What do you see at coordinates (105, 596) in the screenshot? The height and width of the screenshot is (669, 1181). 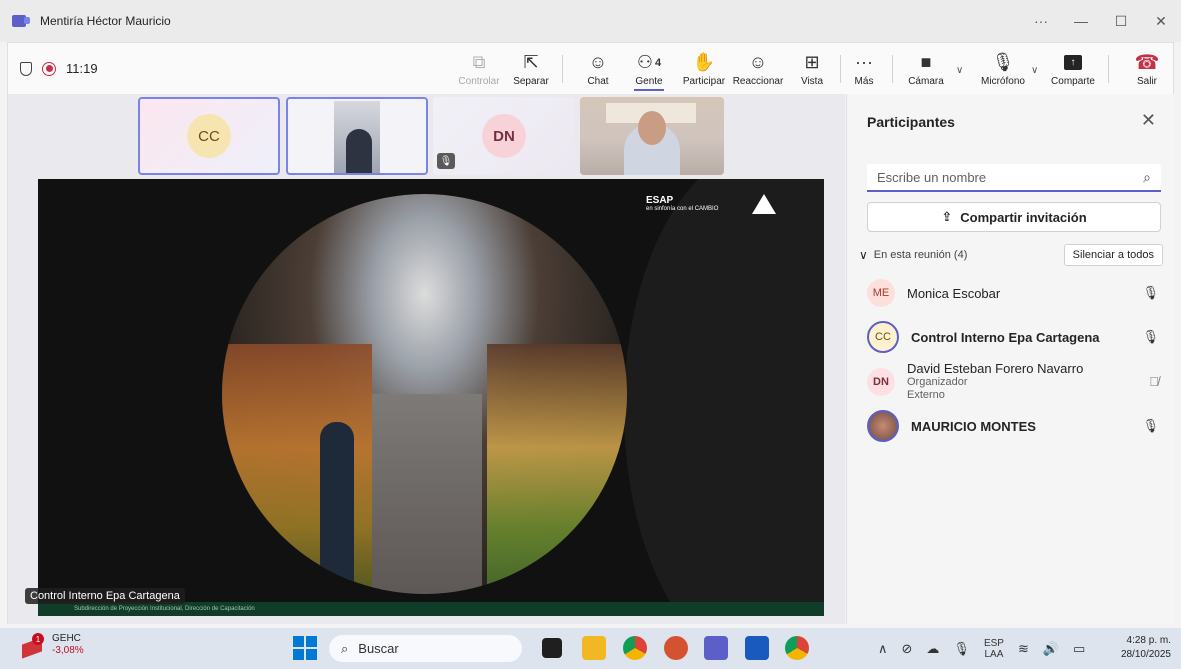 I see `presenter-name-tag: Control Interno Epa Cartagena` at bounding box center [105, 596].